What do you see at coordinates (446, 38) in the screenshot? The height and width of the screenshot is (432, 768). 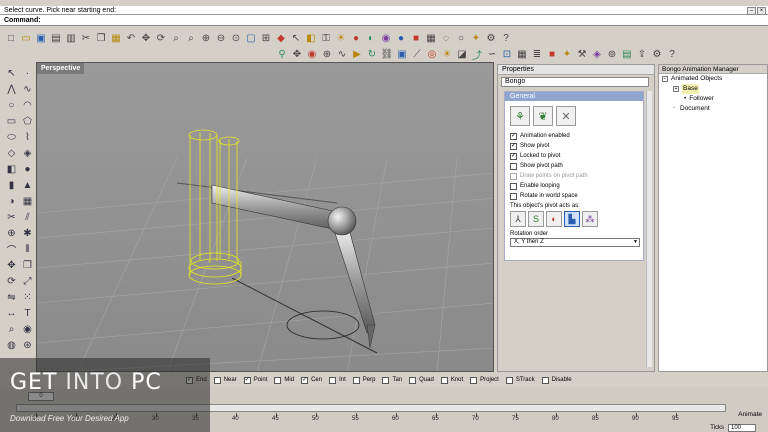 I see `hide-icon: ◌` at bounding box center [446, 38].